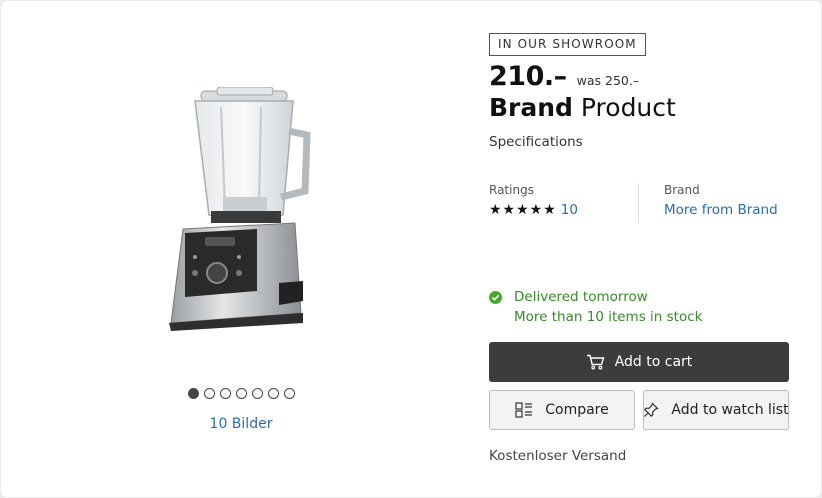 This screenshot has height=498, width=822. Describe the element at coordinates (651, 410) in the screenshot. I see `pin-icon` at that location.